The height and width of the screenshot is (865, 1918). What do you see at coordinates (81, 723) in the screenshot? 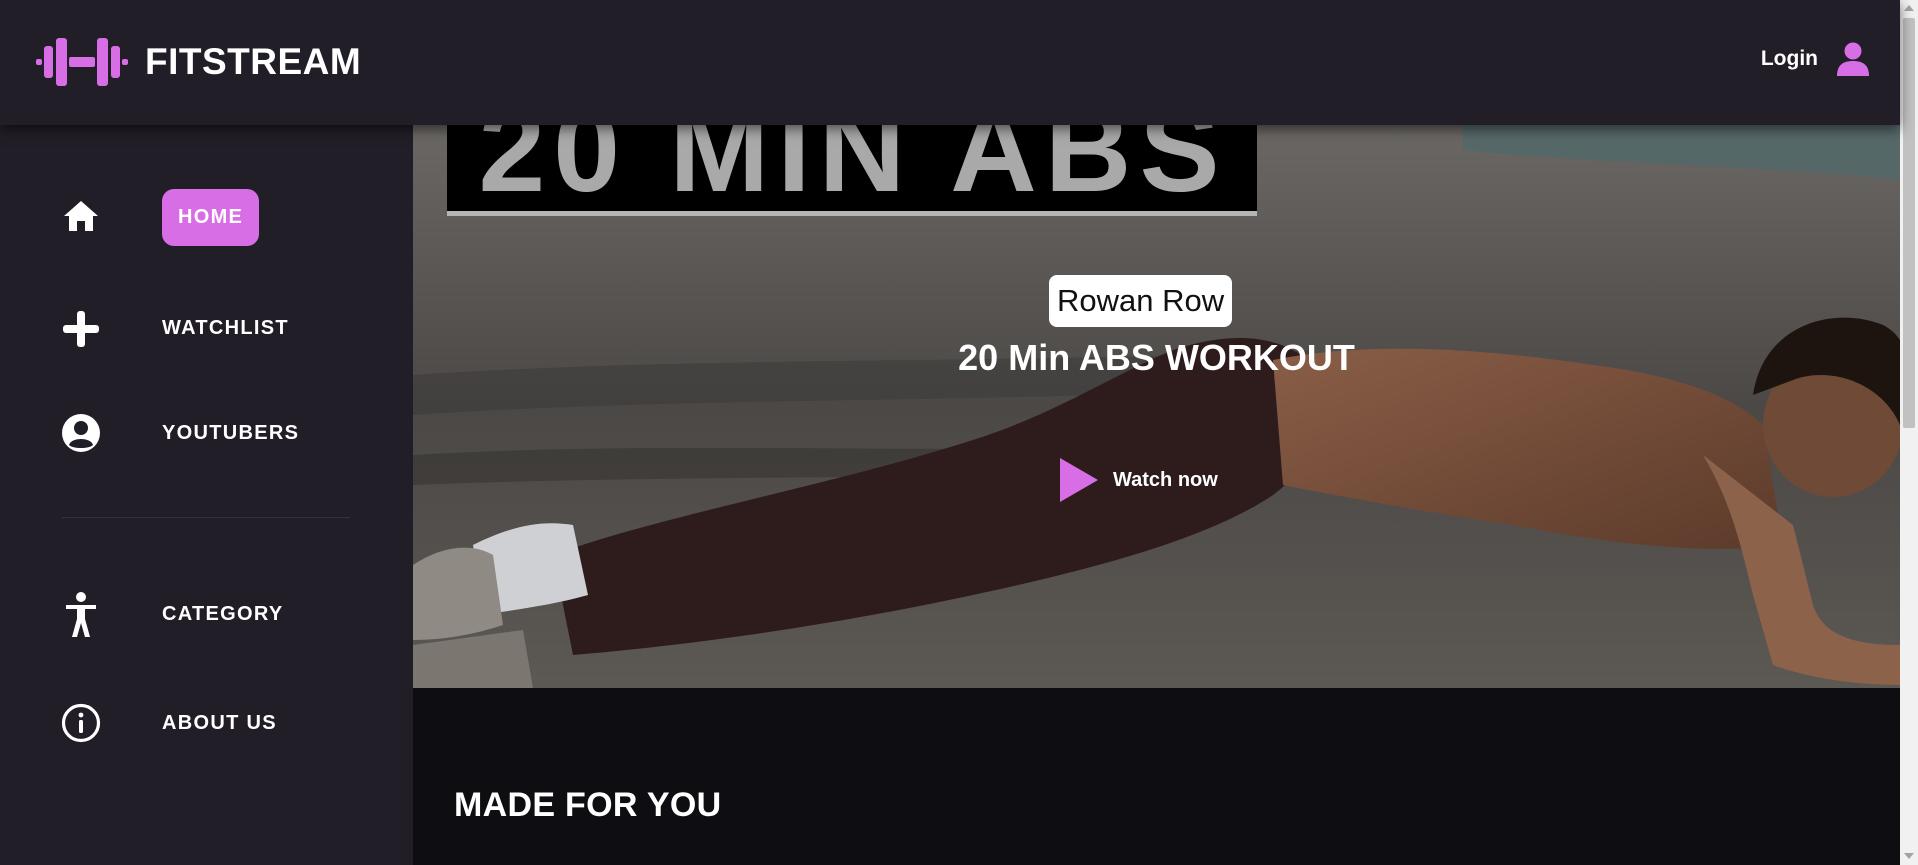
I see `info-icon` at bounding box center [81, 723].